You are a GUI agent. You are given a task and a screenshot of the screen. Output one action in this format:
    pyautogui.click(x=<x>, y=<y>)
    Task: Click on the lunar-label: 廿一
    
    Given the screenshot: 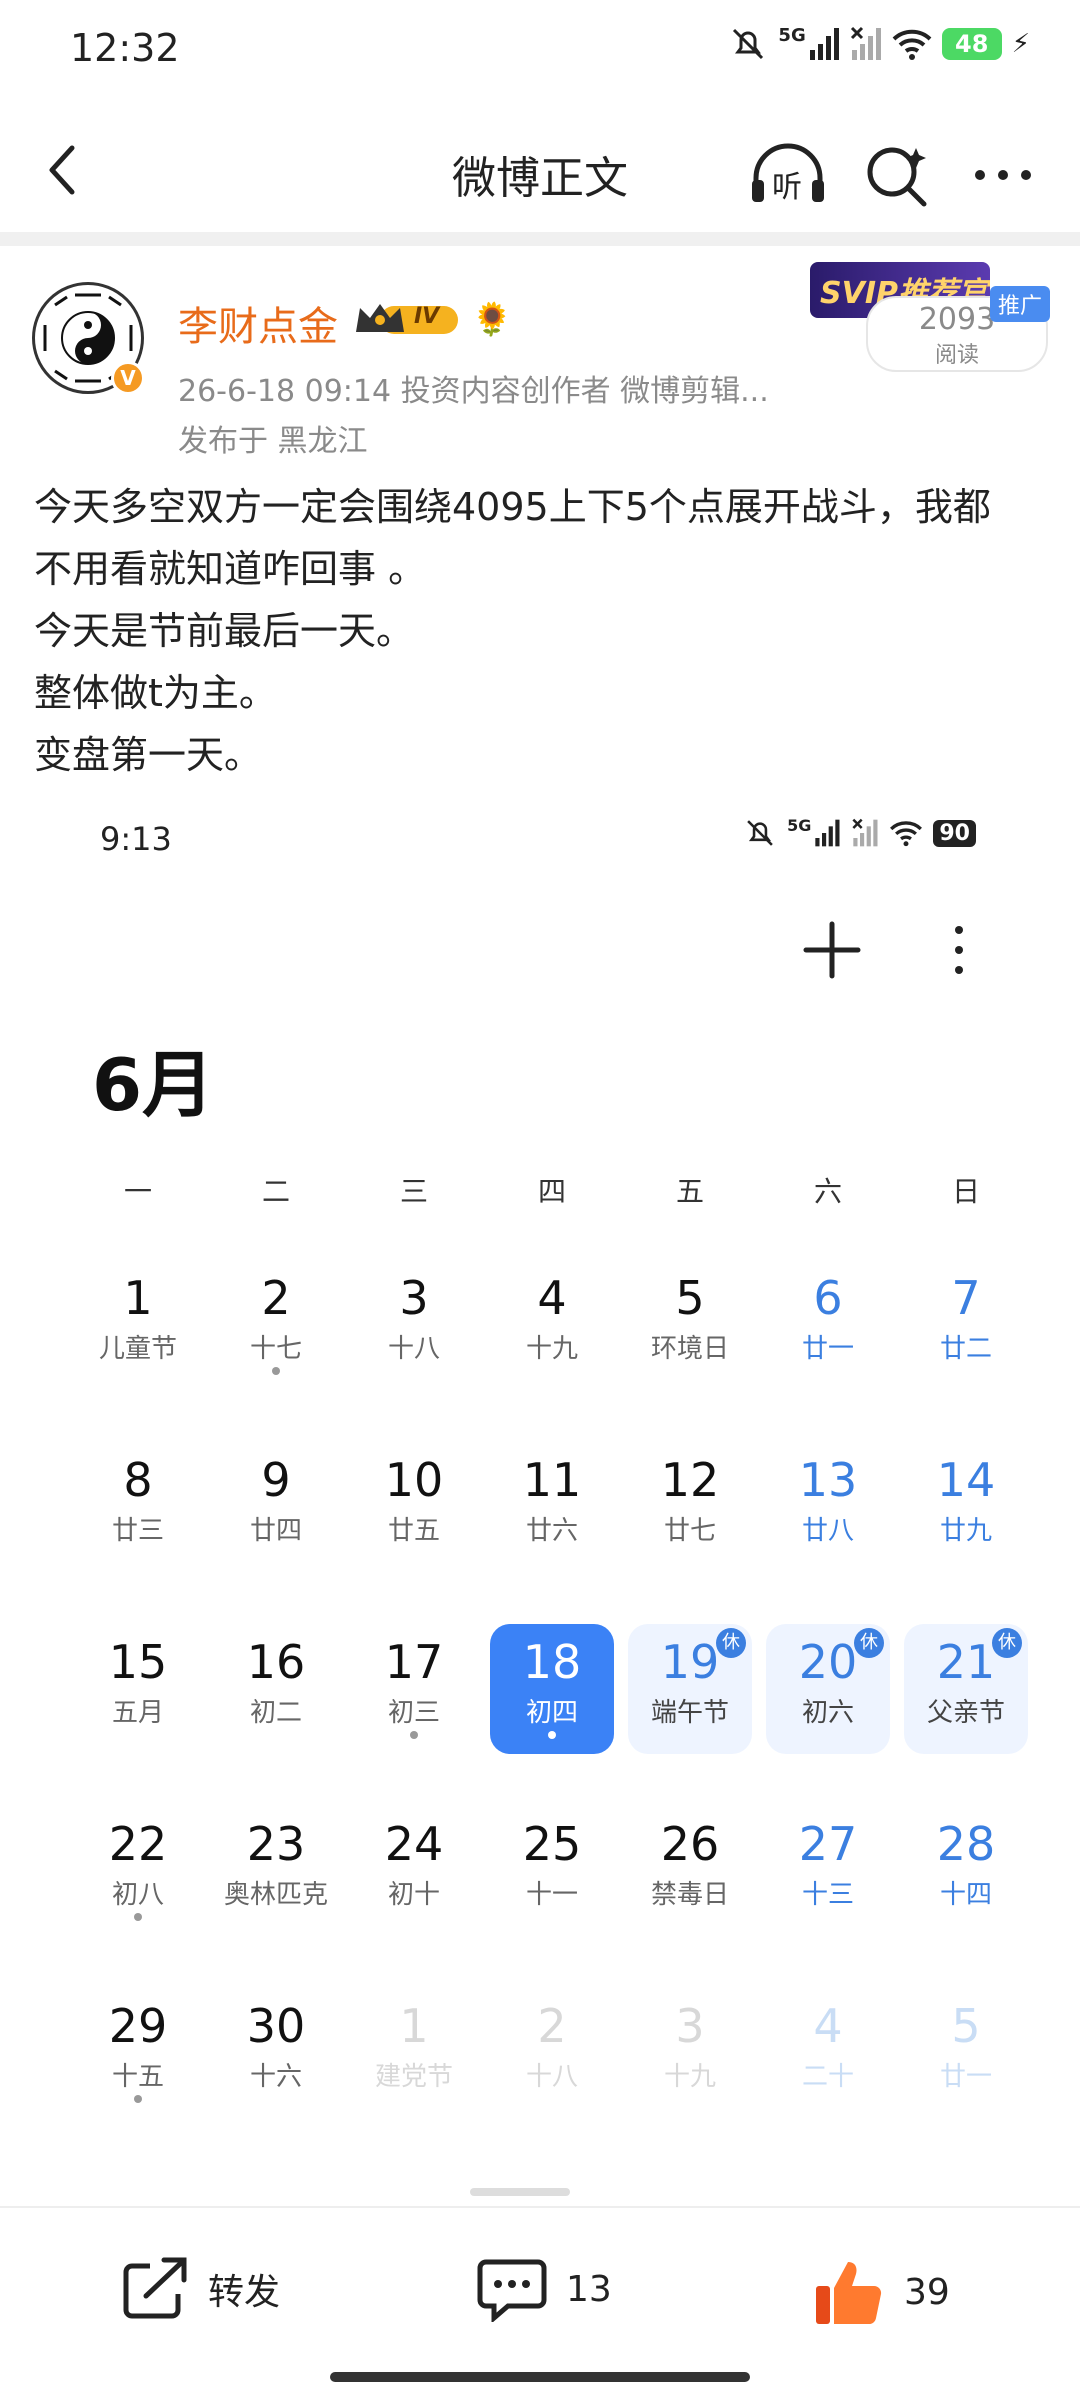 What is the action you would take?
    pyautogui.click(x=965, y=2077)
    